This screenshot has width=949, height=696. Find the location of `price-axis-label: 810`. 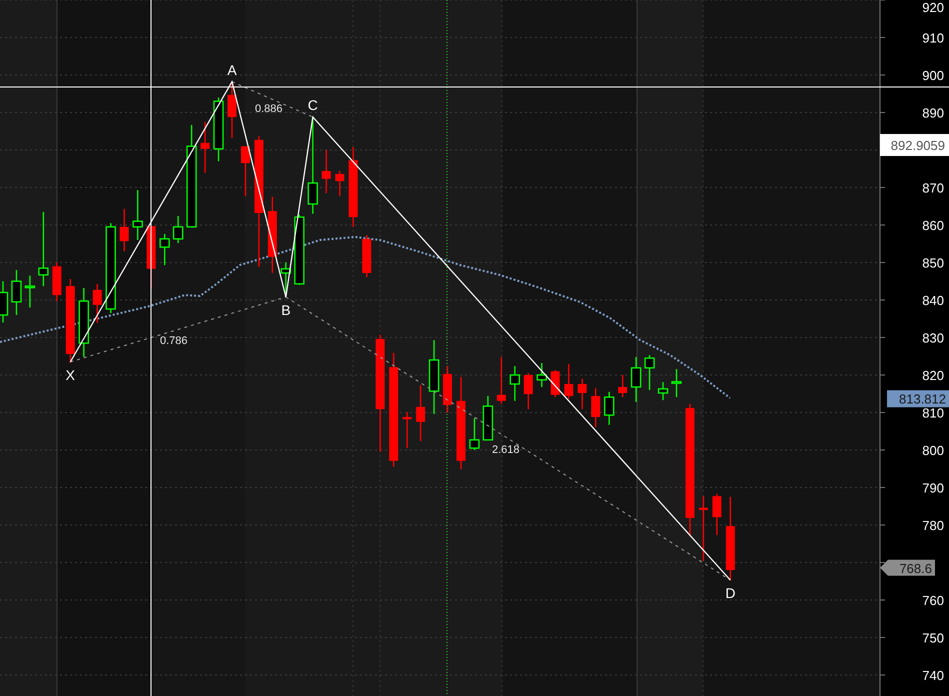

price-axis-label: 810 is located at coordinates (933, 413).